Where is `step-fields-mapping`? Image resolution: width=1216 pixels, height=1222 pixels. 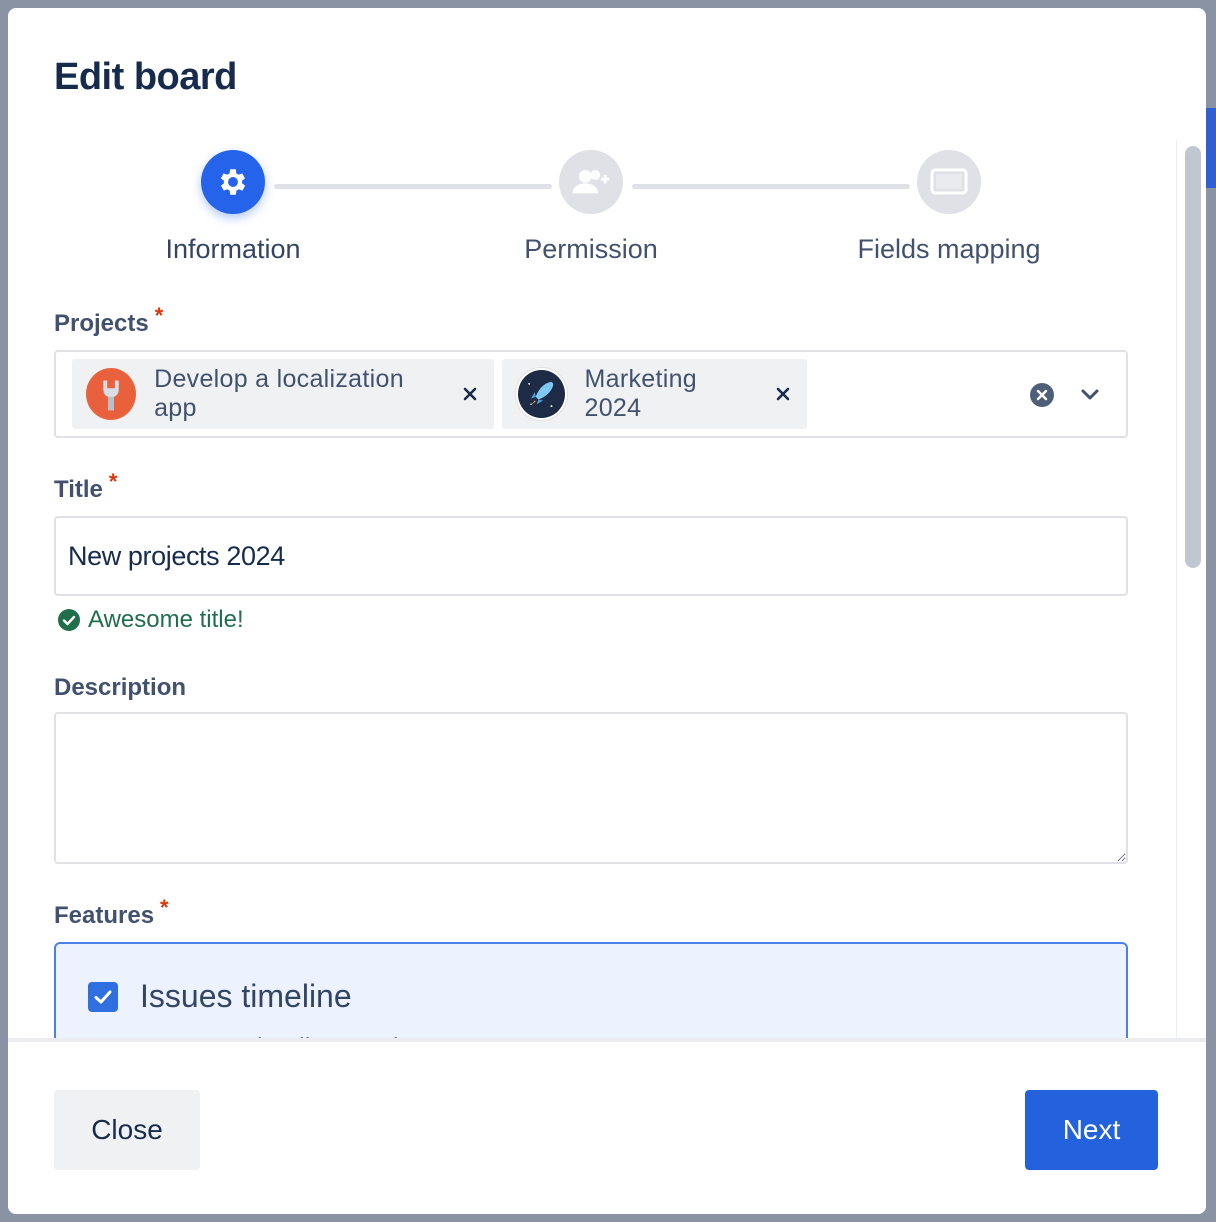
step-fields-mapping is located at coordinates (949, 182).